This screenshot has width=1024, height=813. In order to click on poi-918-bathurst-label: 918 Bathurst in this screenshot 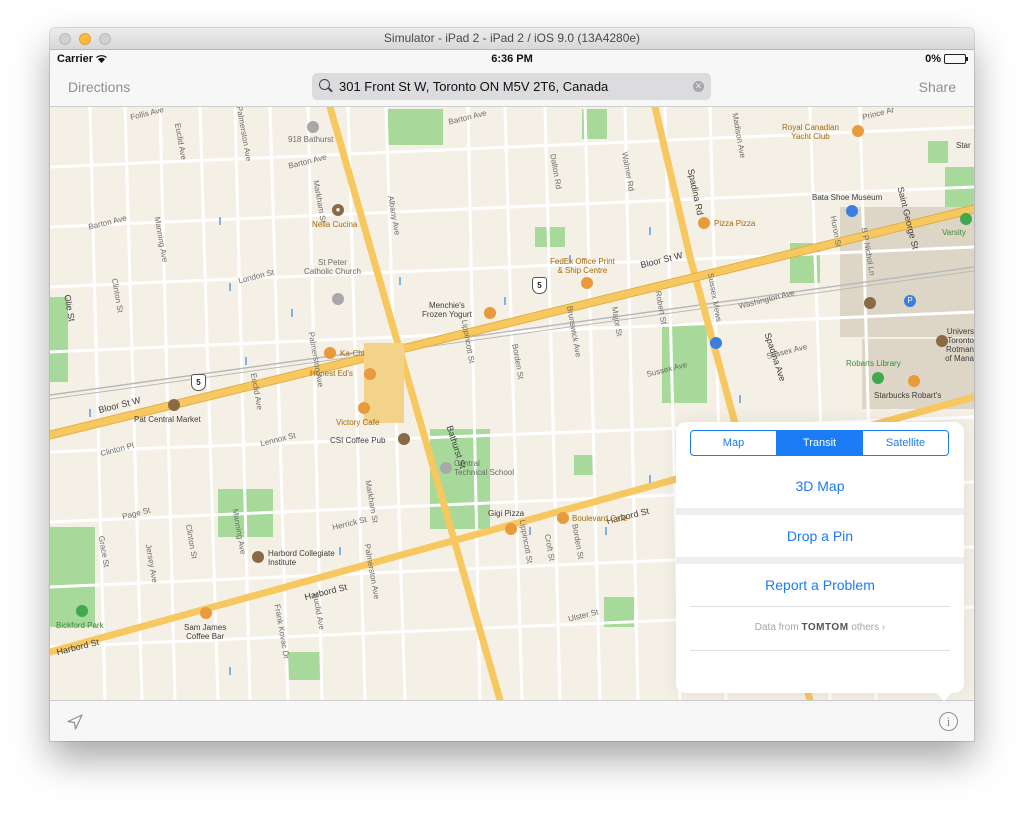, I will do `click(311, 139)`.